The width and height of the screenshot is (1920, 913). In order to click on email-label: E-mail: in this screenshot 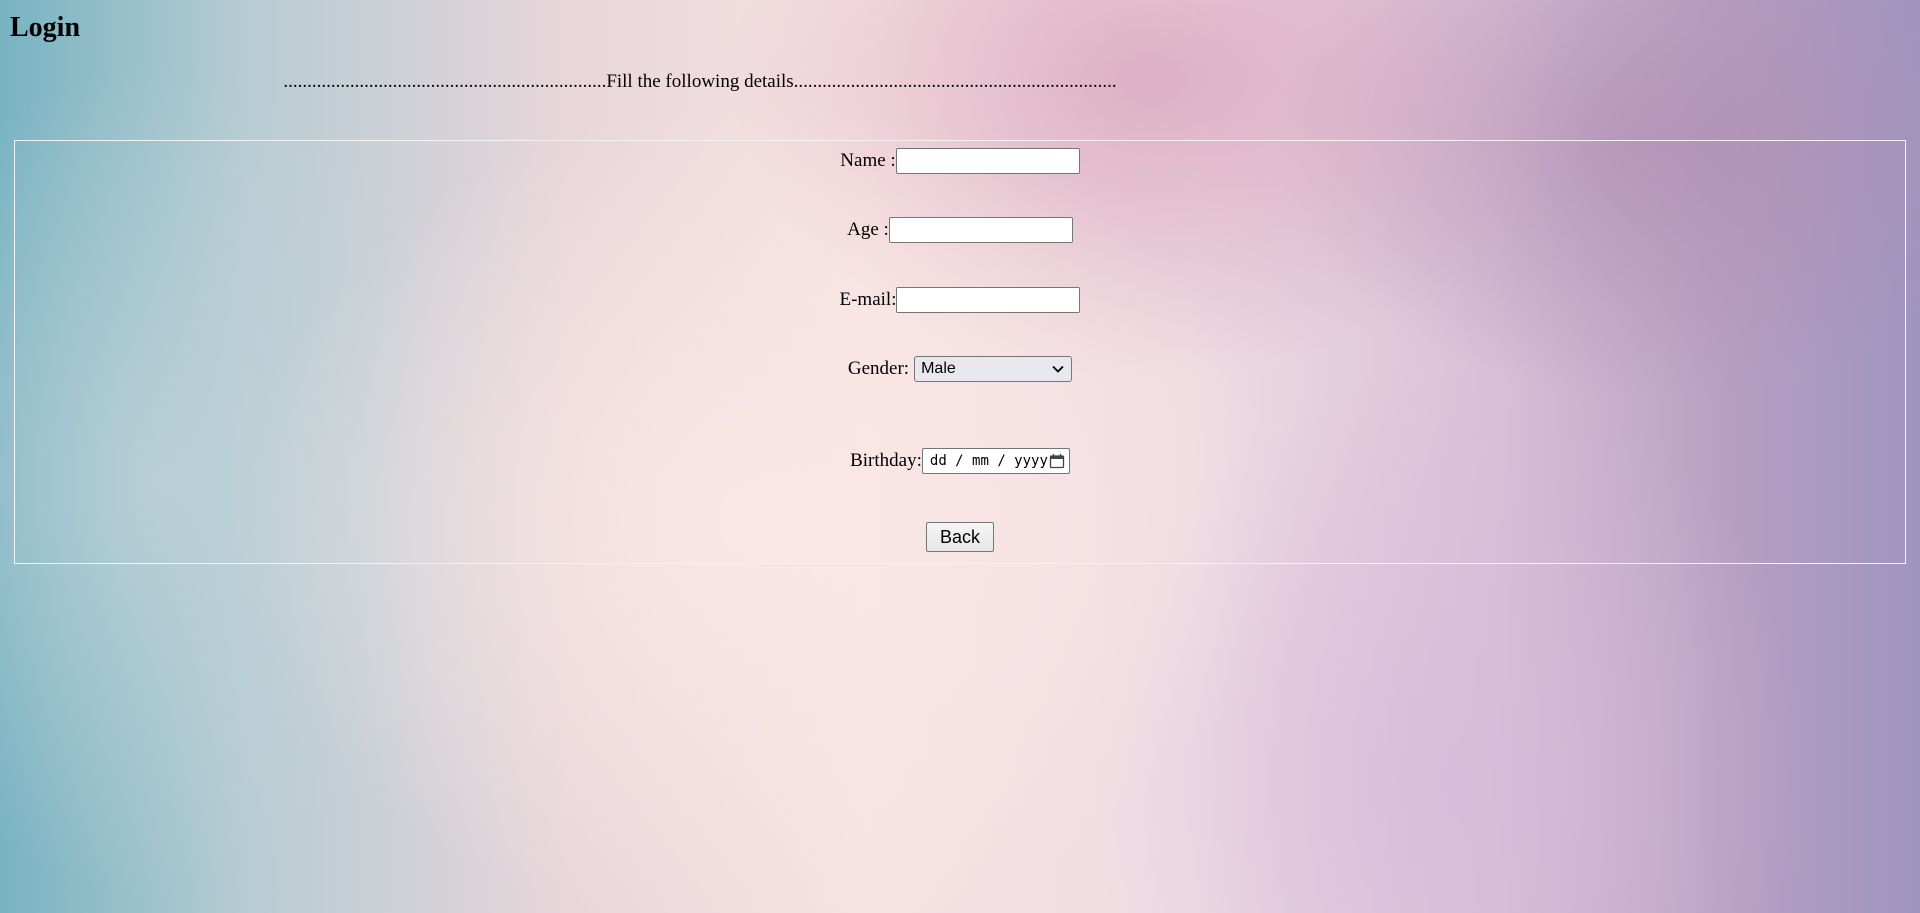, I will do `click(868, 299)`.